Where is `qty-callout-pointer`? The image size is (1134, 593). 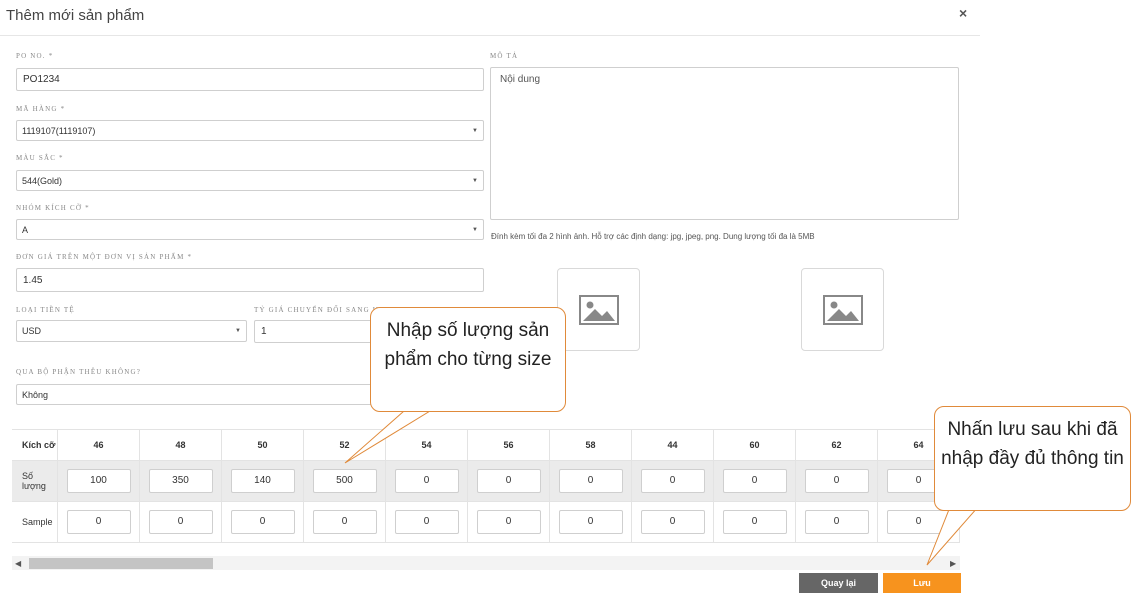
qty-callout-pointer is located at coordinates (388, 437).